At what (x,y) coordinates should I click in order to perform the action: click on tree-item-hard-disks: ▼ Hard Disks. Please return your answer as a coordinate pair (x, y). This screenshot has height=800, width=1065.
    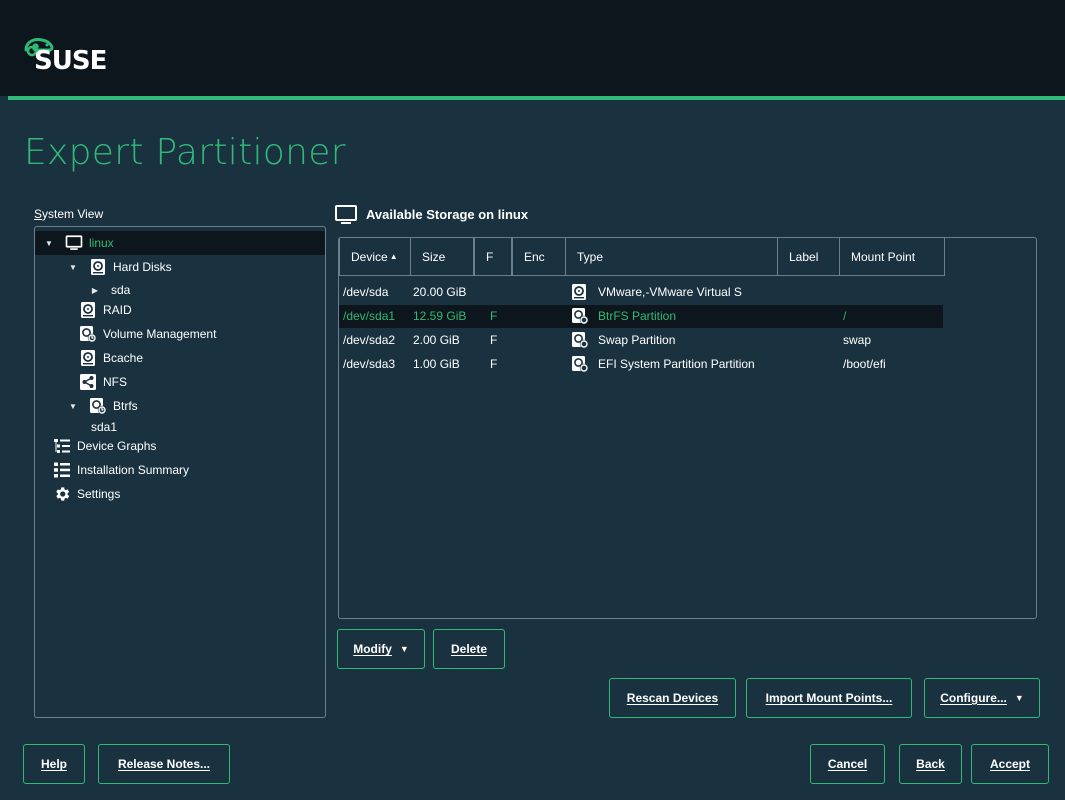
    Looking at the image, I should click on (180, 267).